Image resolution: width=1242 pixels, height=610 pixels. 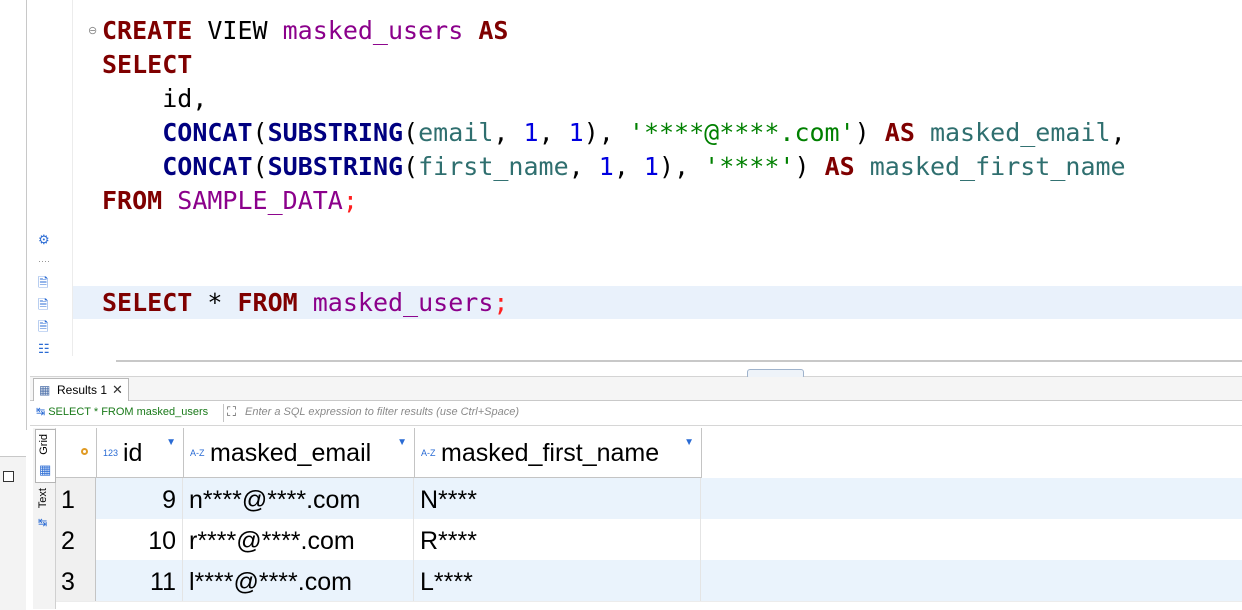 What do you see at coordinates (299, 580) in the screenshot?
I see `cell-masked-email: l****@****.com` at bounding box center [299, 580].